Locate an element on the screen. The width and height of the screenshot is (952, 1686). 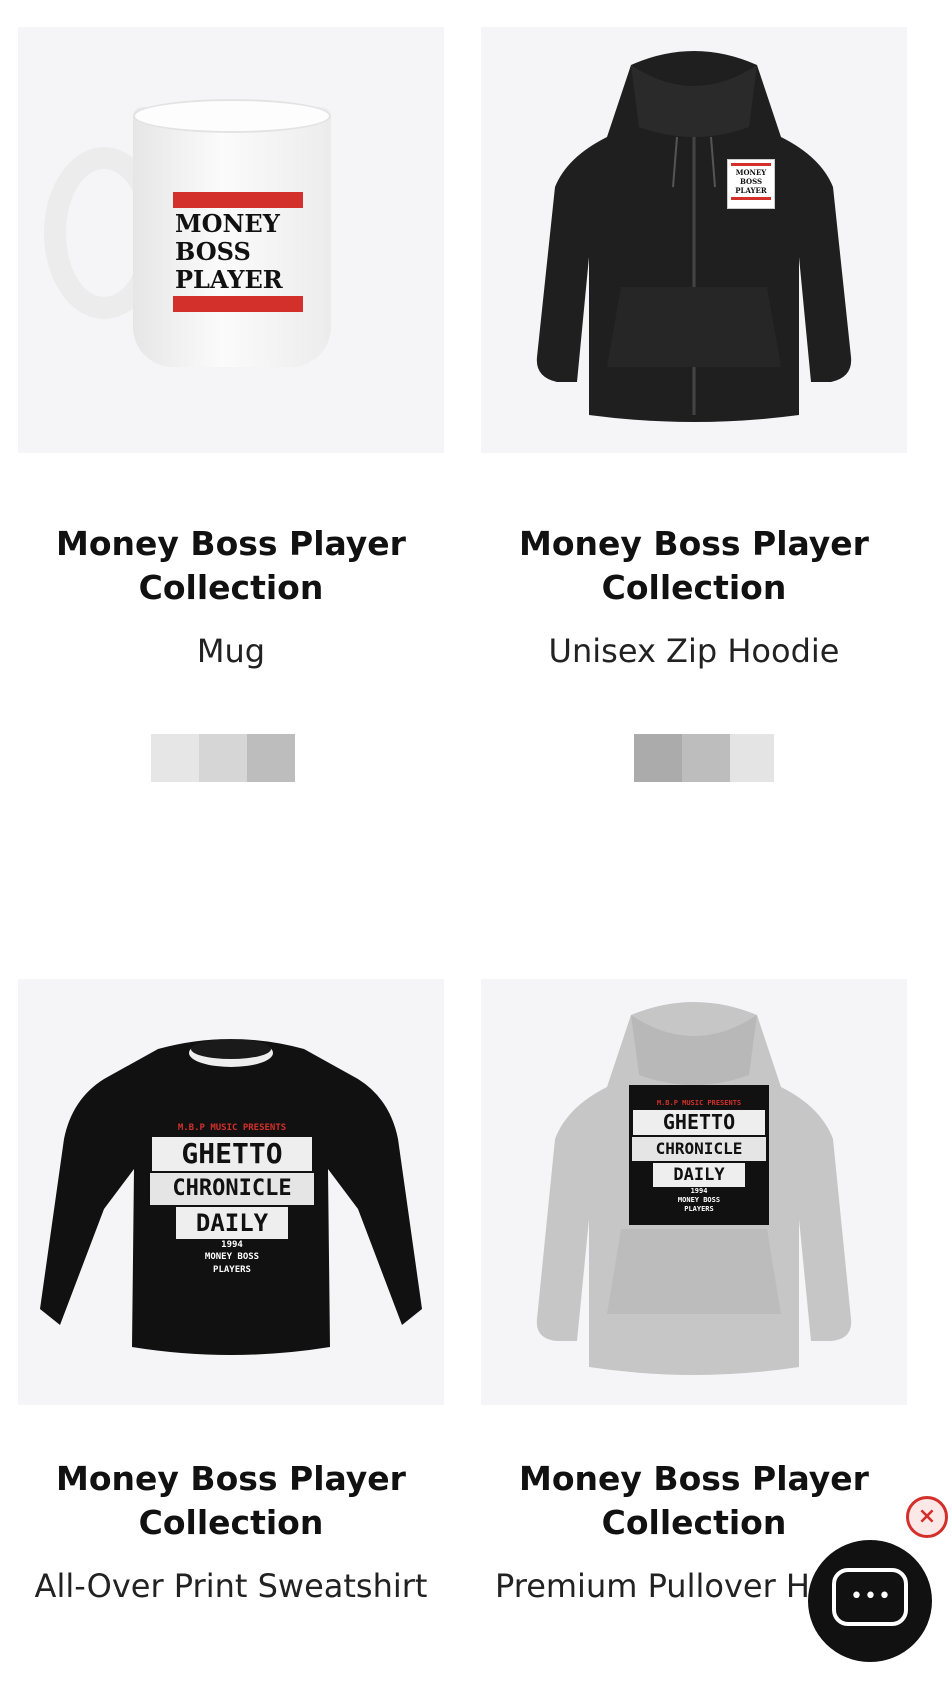
chat-bubble-inner: ••• is located at coordinates (870, 1597).